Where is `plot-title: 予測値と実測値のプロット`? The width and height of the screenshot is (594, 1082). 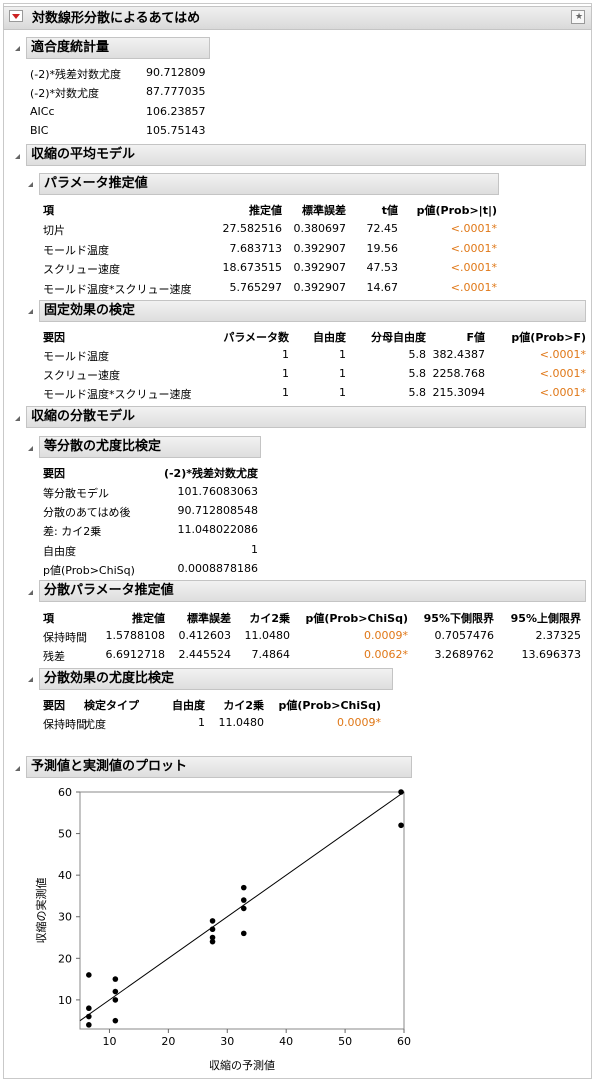 plot-title: 予測値と実測値のプロット is located at coordinates (109, 766).